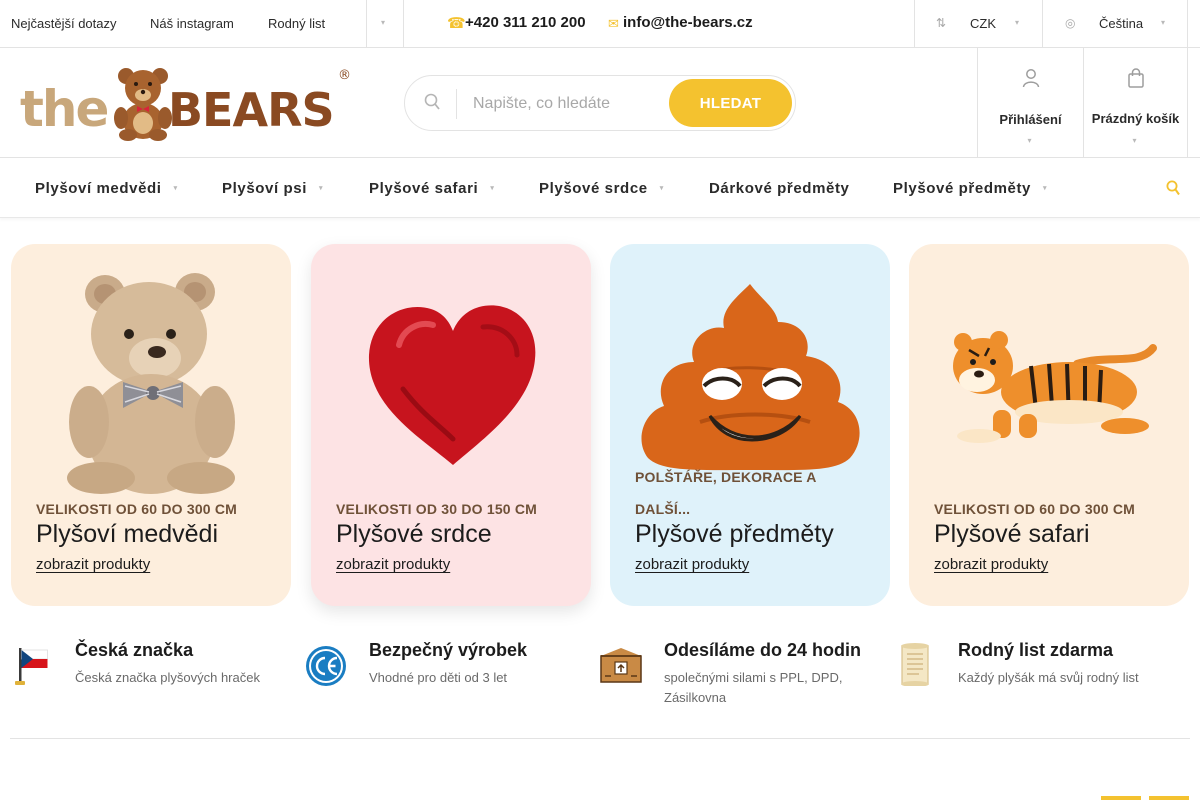 The image size is (1200, 800). I want to click on teddy-bear-image, so click(151, 383).